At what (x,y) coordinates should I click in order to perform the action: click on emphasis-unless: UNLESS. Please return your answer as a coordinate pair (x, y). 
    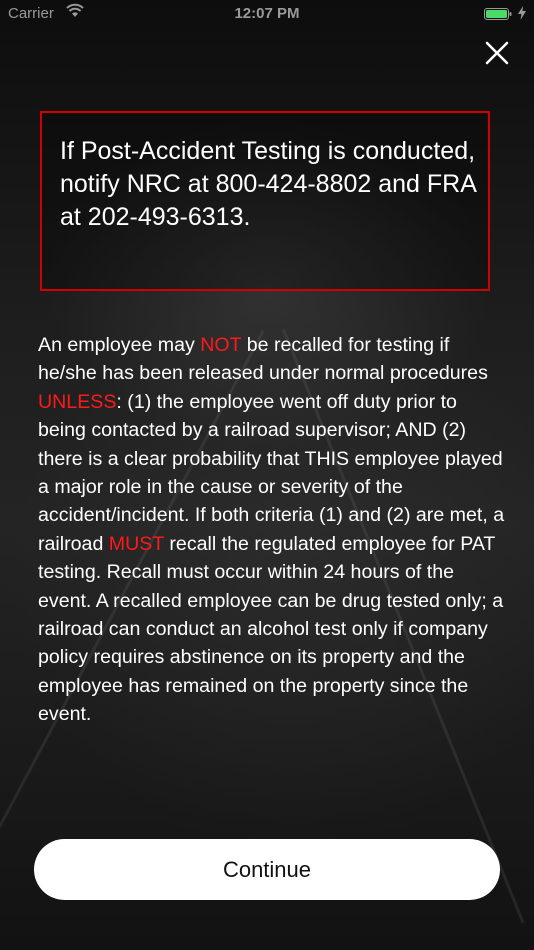
    Looking at the image, I should click on (77, 401).